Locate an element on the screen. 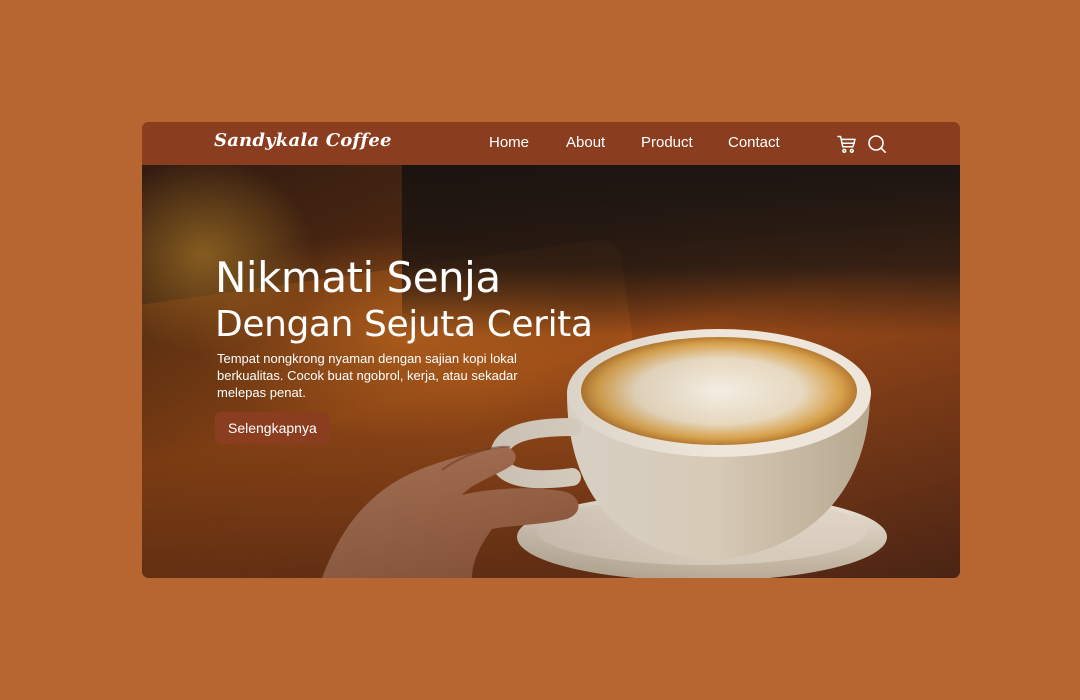 The image size is (1080, 700). nav-product-link: Product is located at coordinates (667, 142).